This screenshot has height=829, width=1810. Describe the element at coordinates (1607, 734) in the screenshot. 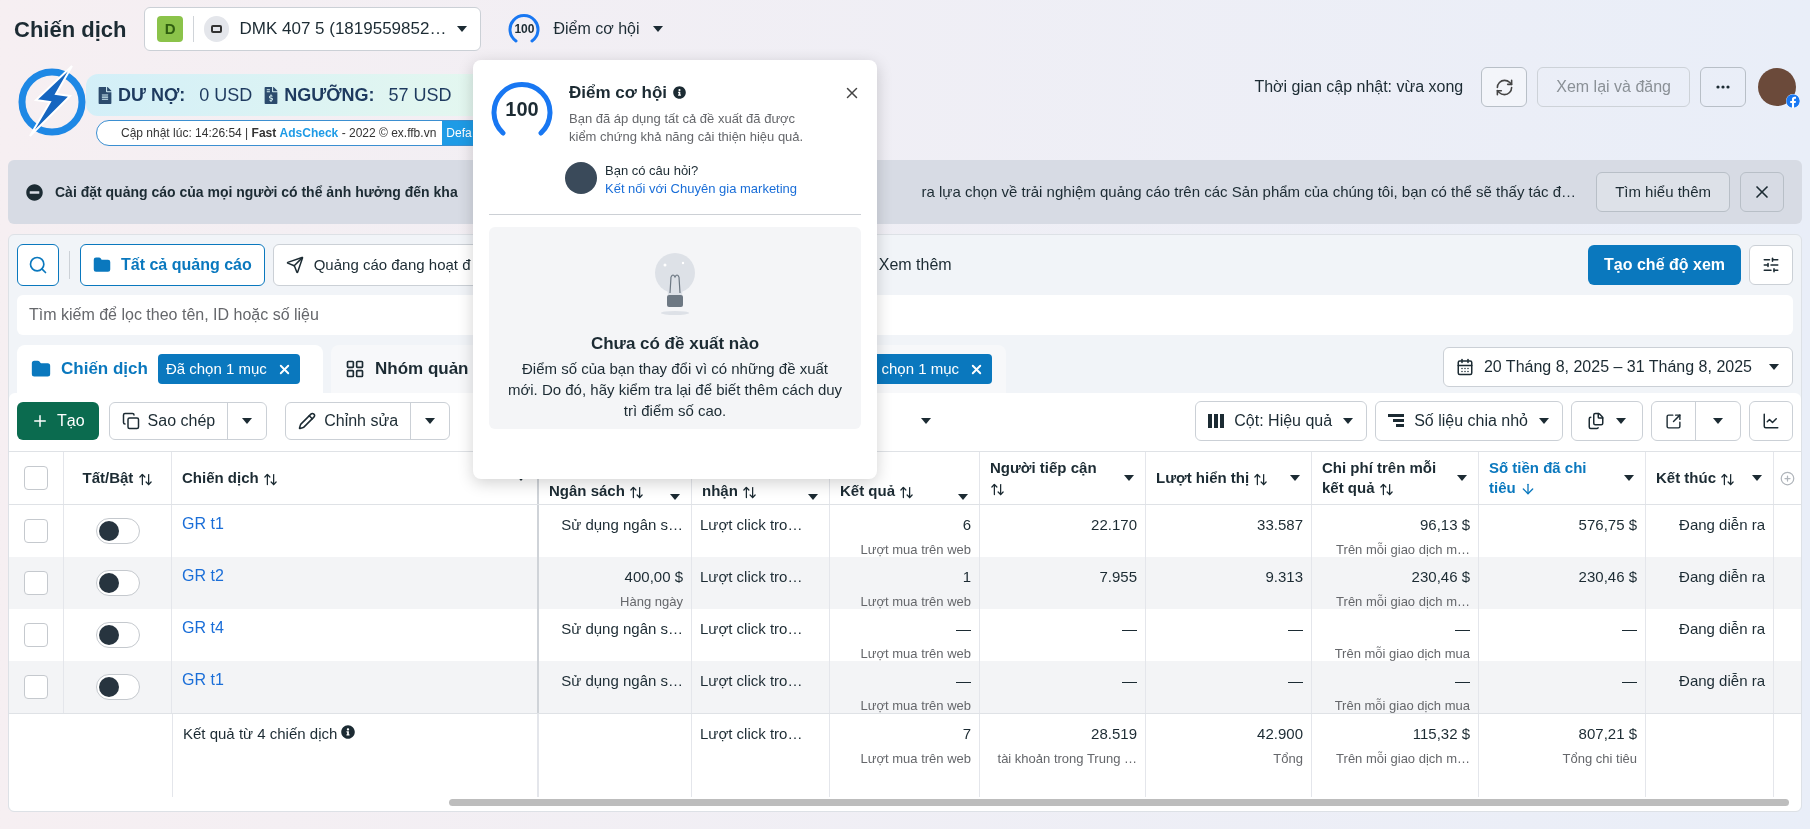

I see `table-cell-text: 807,21 $` at that location.